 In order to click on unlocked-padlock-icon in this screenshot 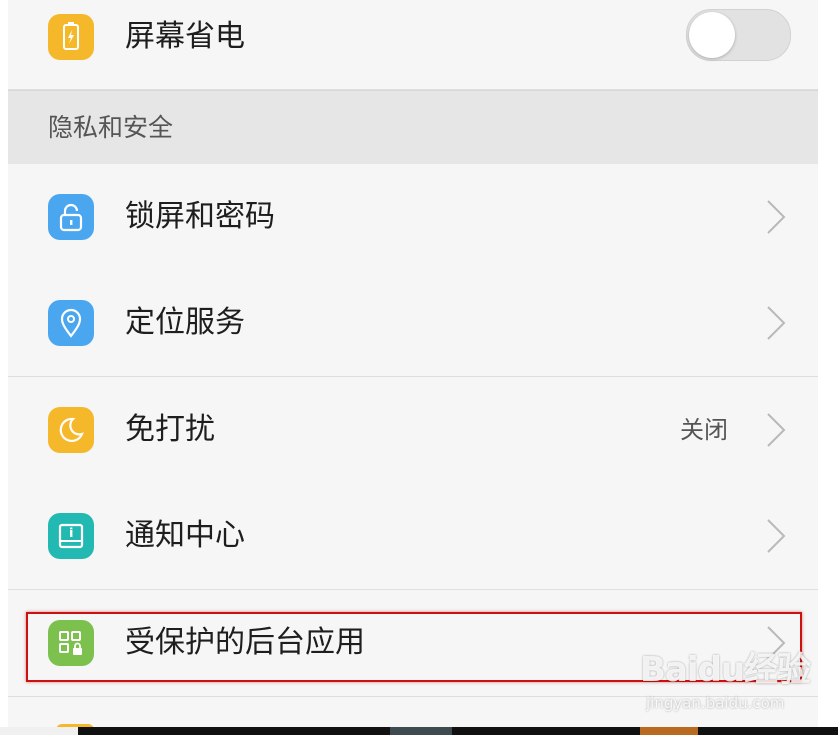, I will do `click(71, 217)`.